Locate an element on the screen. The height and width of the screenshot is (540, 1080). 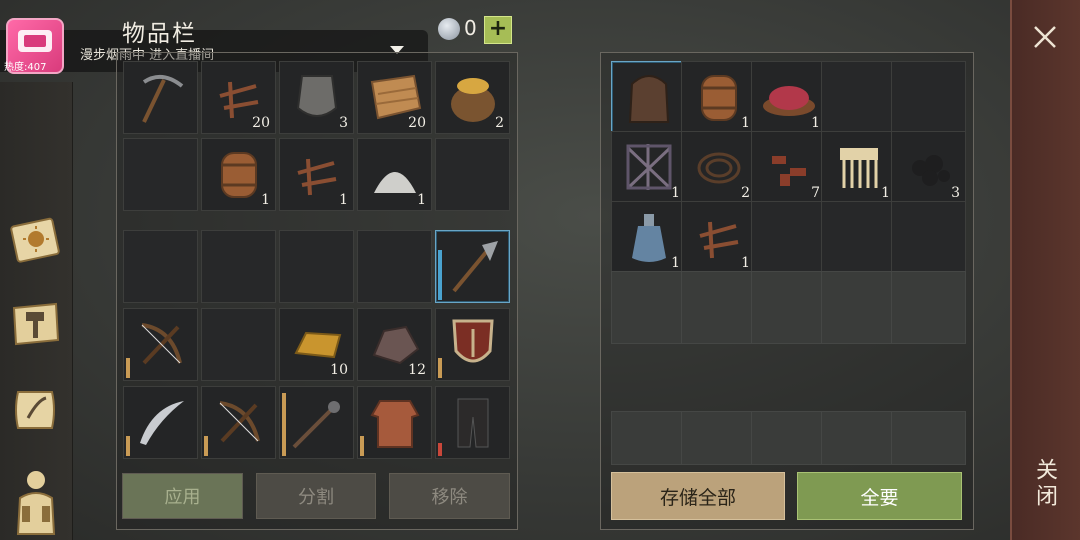
bone-fragments-icon is located at coordinates (789, 167).